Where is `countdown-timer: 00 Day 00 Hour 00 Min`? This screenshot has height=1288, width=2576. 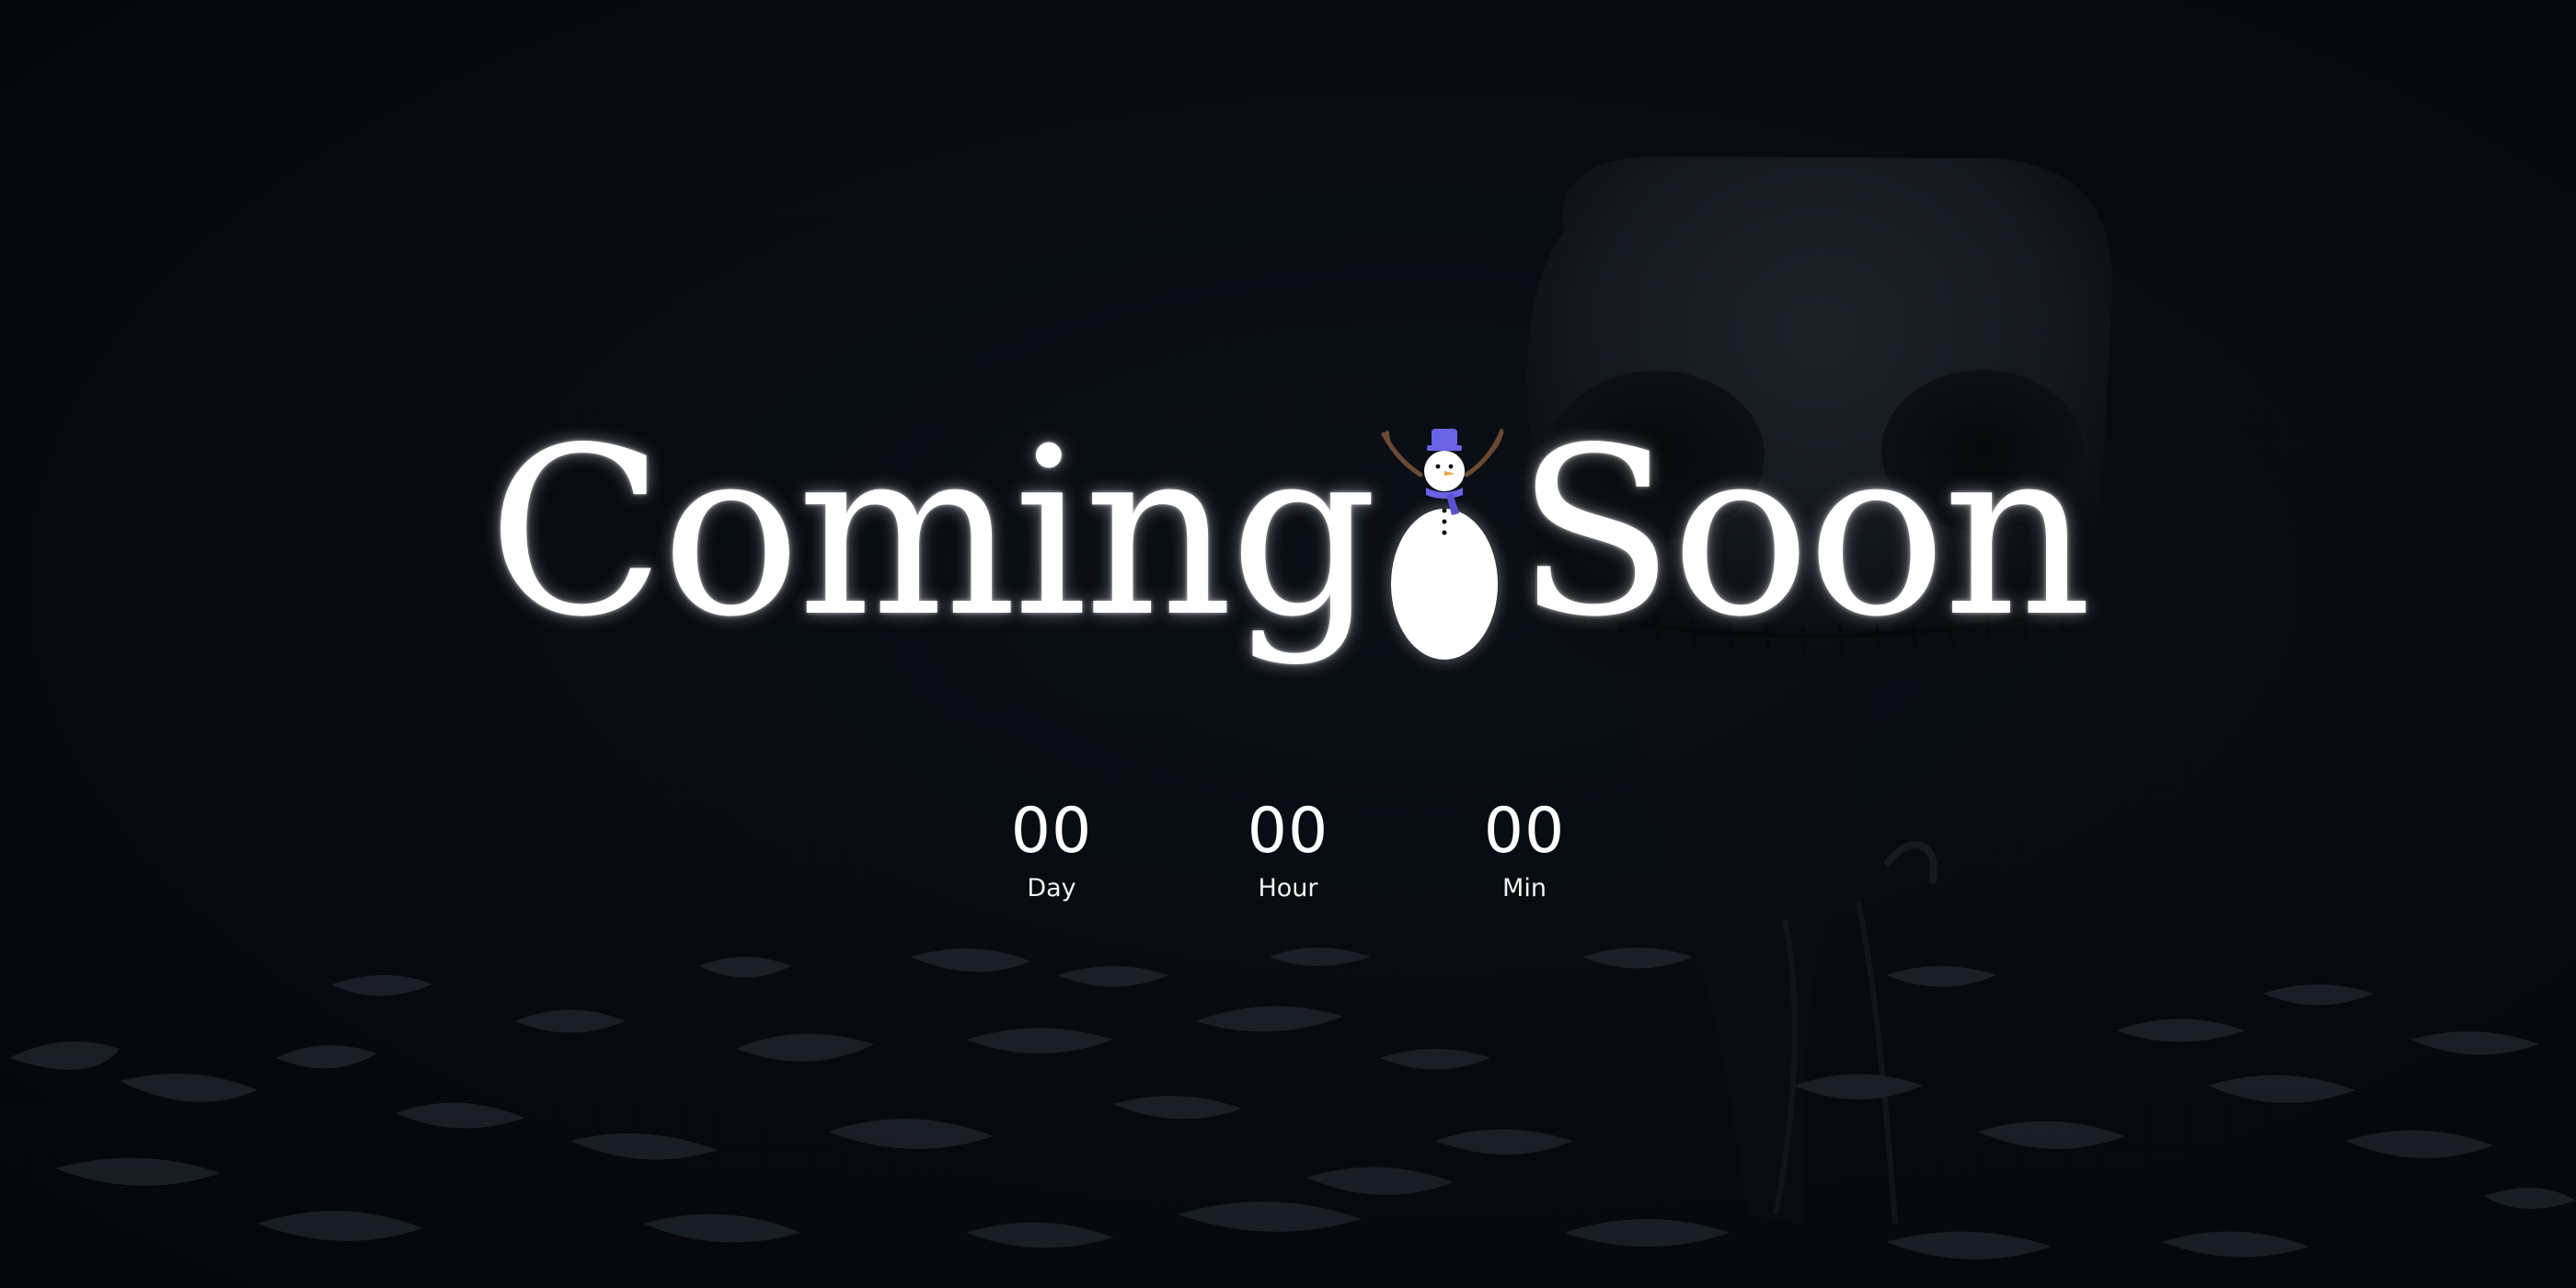
countdown-timer: 00 Day 00 Hour 00 Min is located at coordinates (1288, 860).